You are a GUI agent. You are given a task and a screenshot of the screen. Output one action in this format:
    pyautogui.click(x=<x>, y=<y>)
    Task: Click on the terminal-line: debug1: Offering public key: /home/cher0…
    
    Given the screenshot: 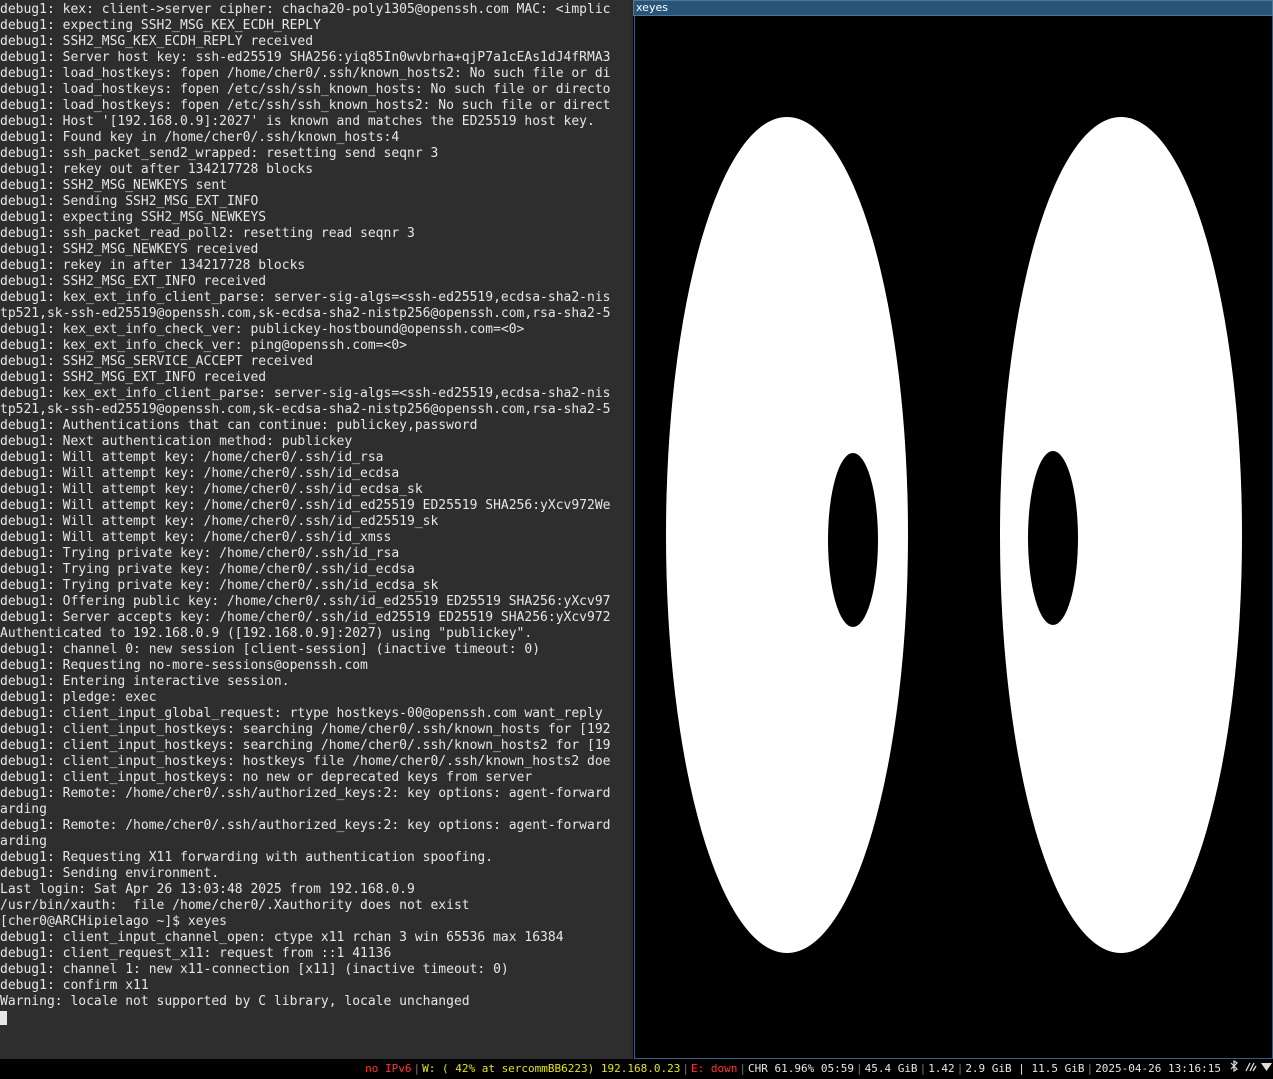 What is the action you would take?
    pyautogui.click(x=305, y=601)
    